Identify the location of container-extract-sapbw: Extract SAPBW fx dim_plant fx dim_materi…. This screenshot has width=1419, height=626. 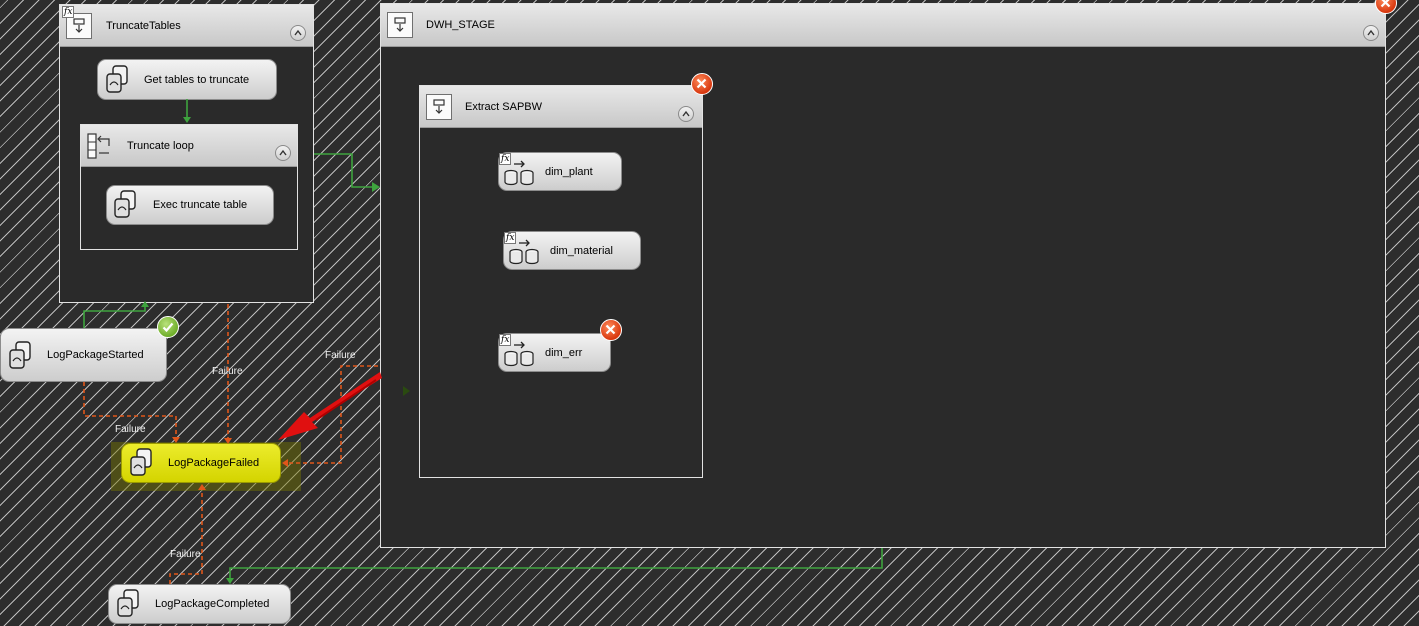
(561, 281).